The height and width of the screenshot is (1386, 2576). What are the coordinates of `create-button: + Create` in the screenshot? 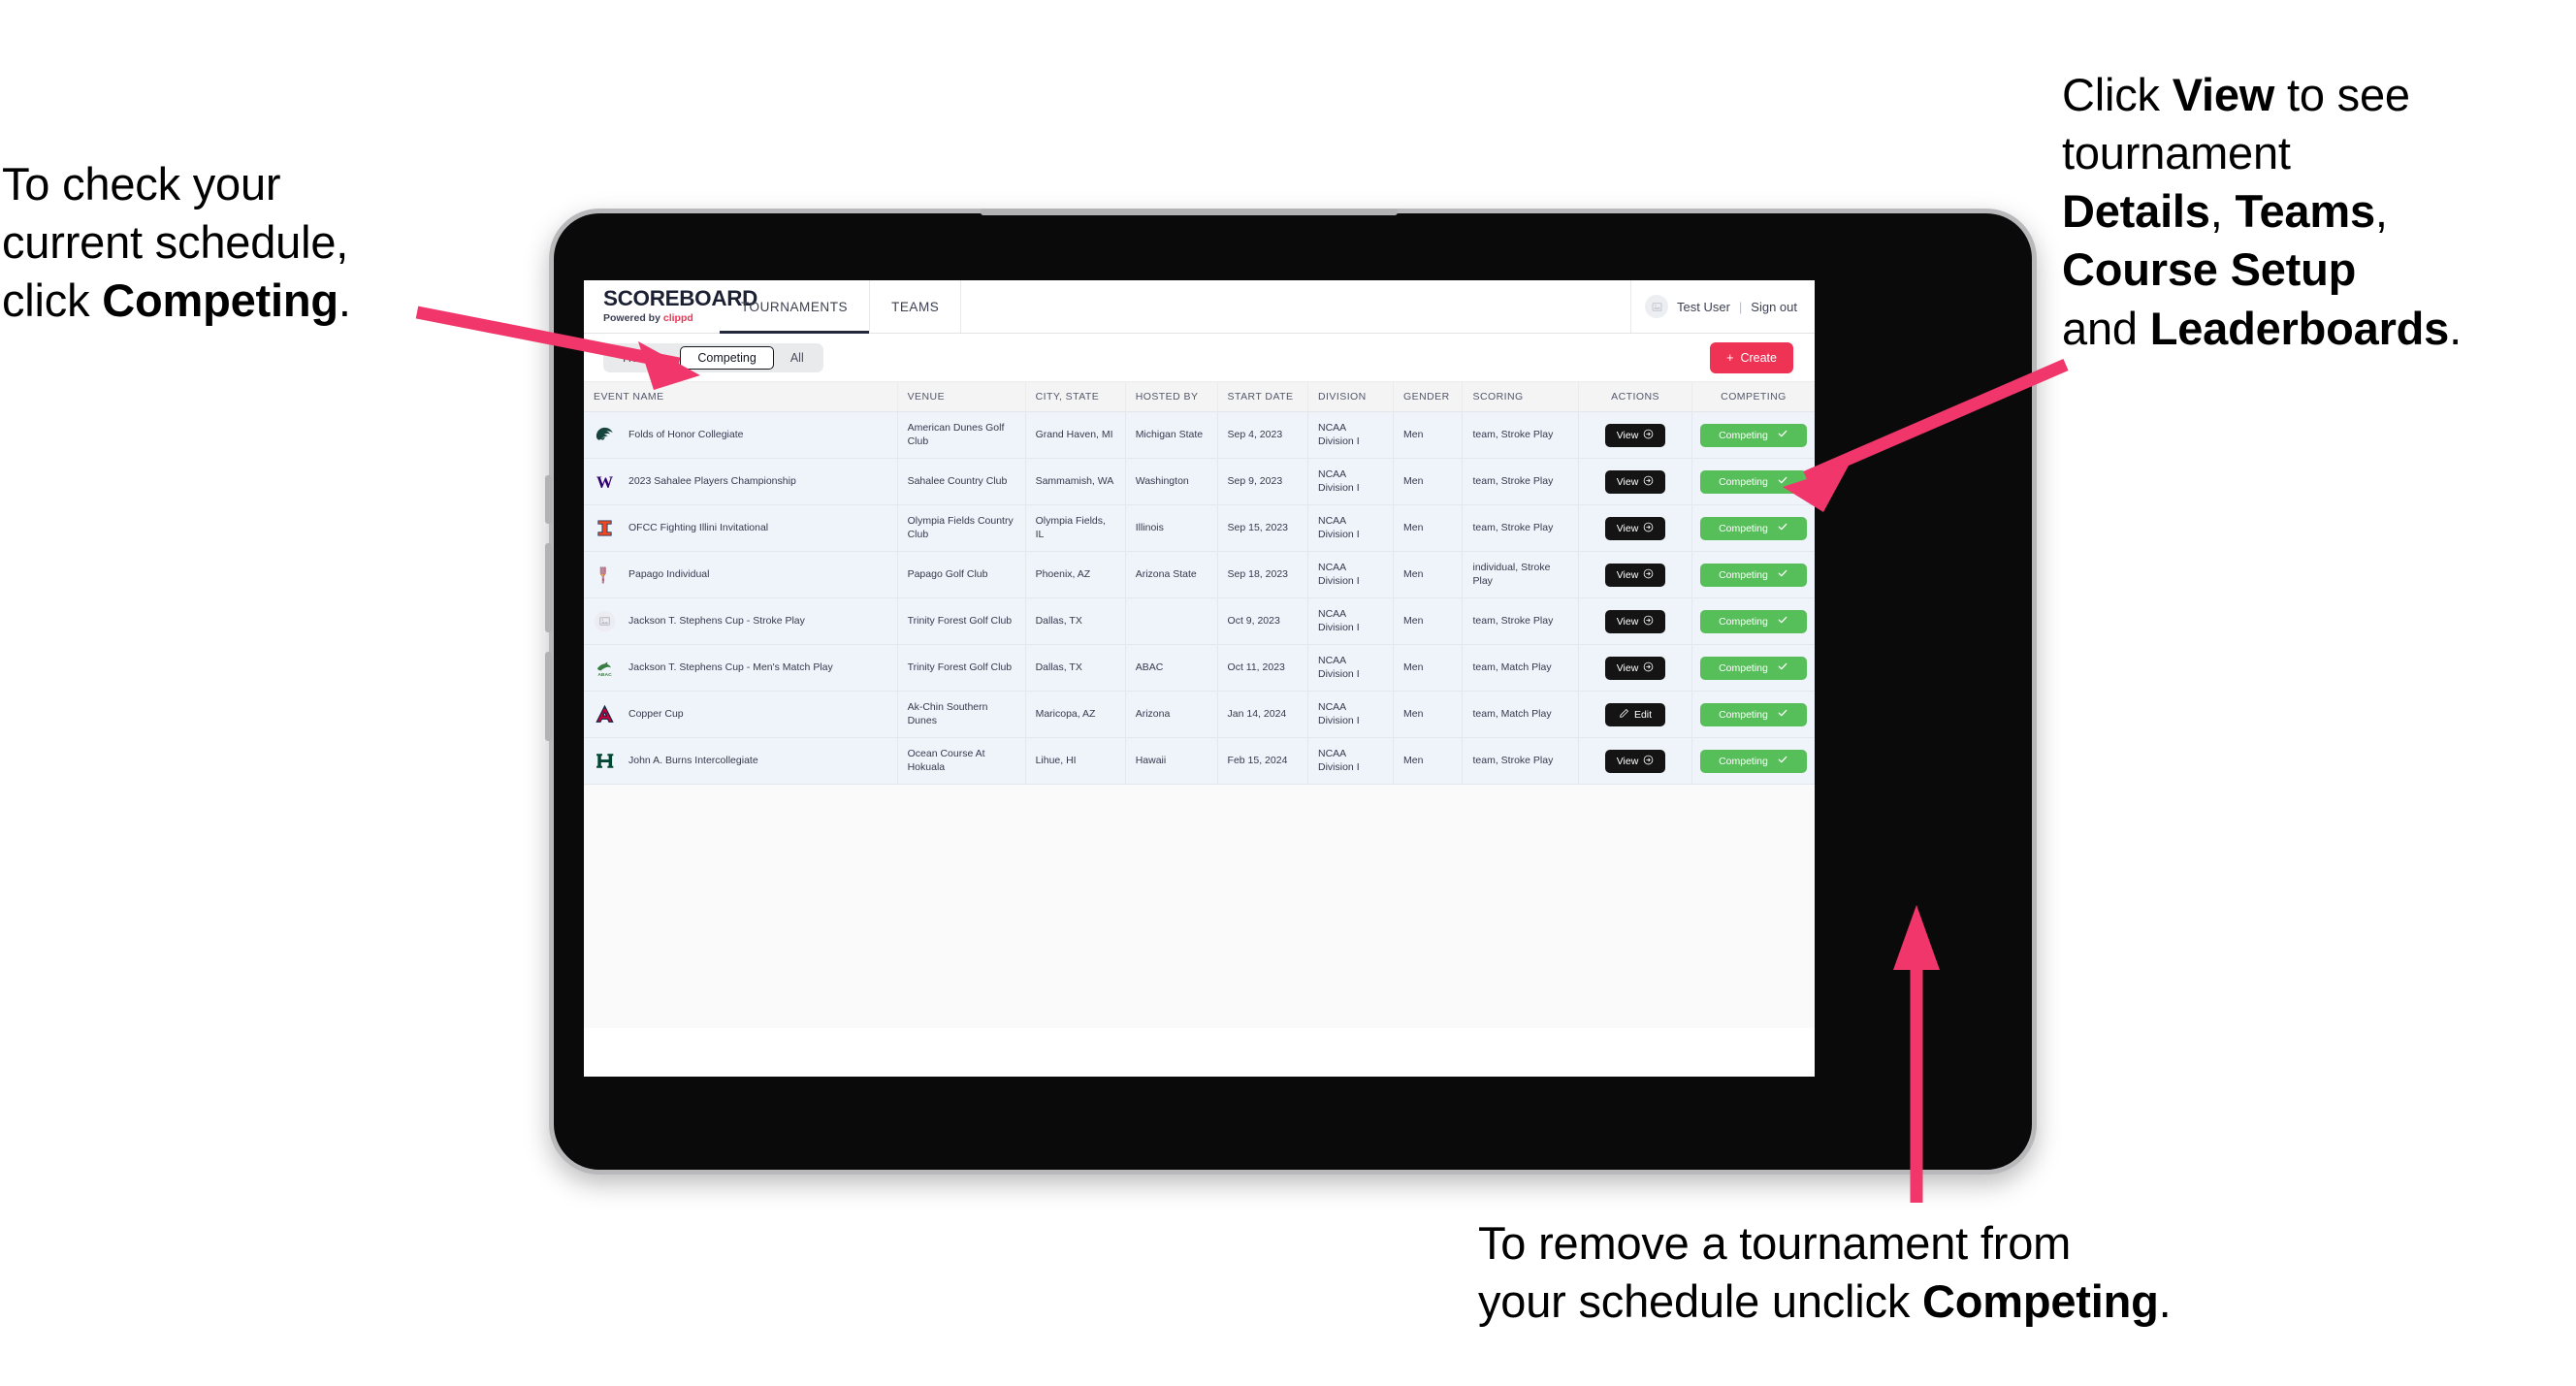 It's located at (1751, 357).